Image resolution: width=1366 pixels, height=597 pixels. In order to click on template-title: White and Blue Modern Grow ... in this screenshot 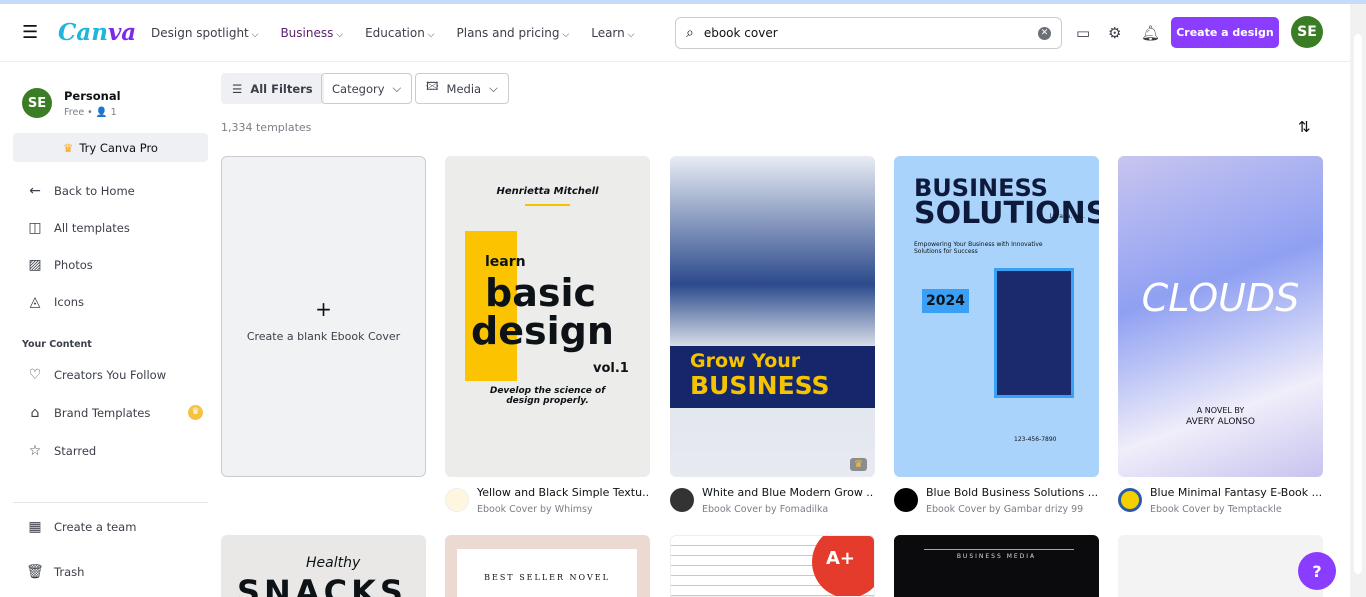, I will do `click(788, 492)`.